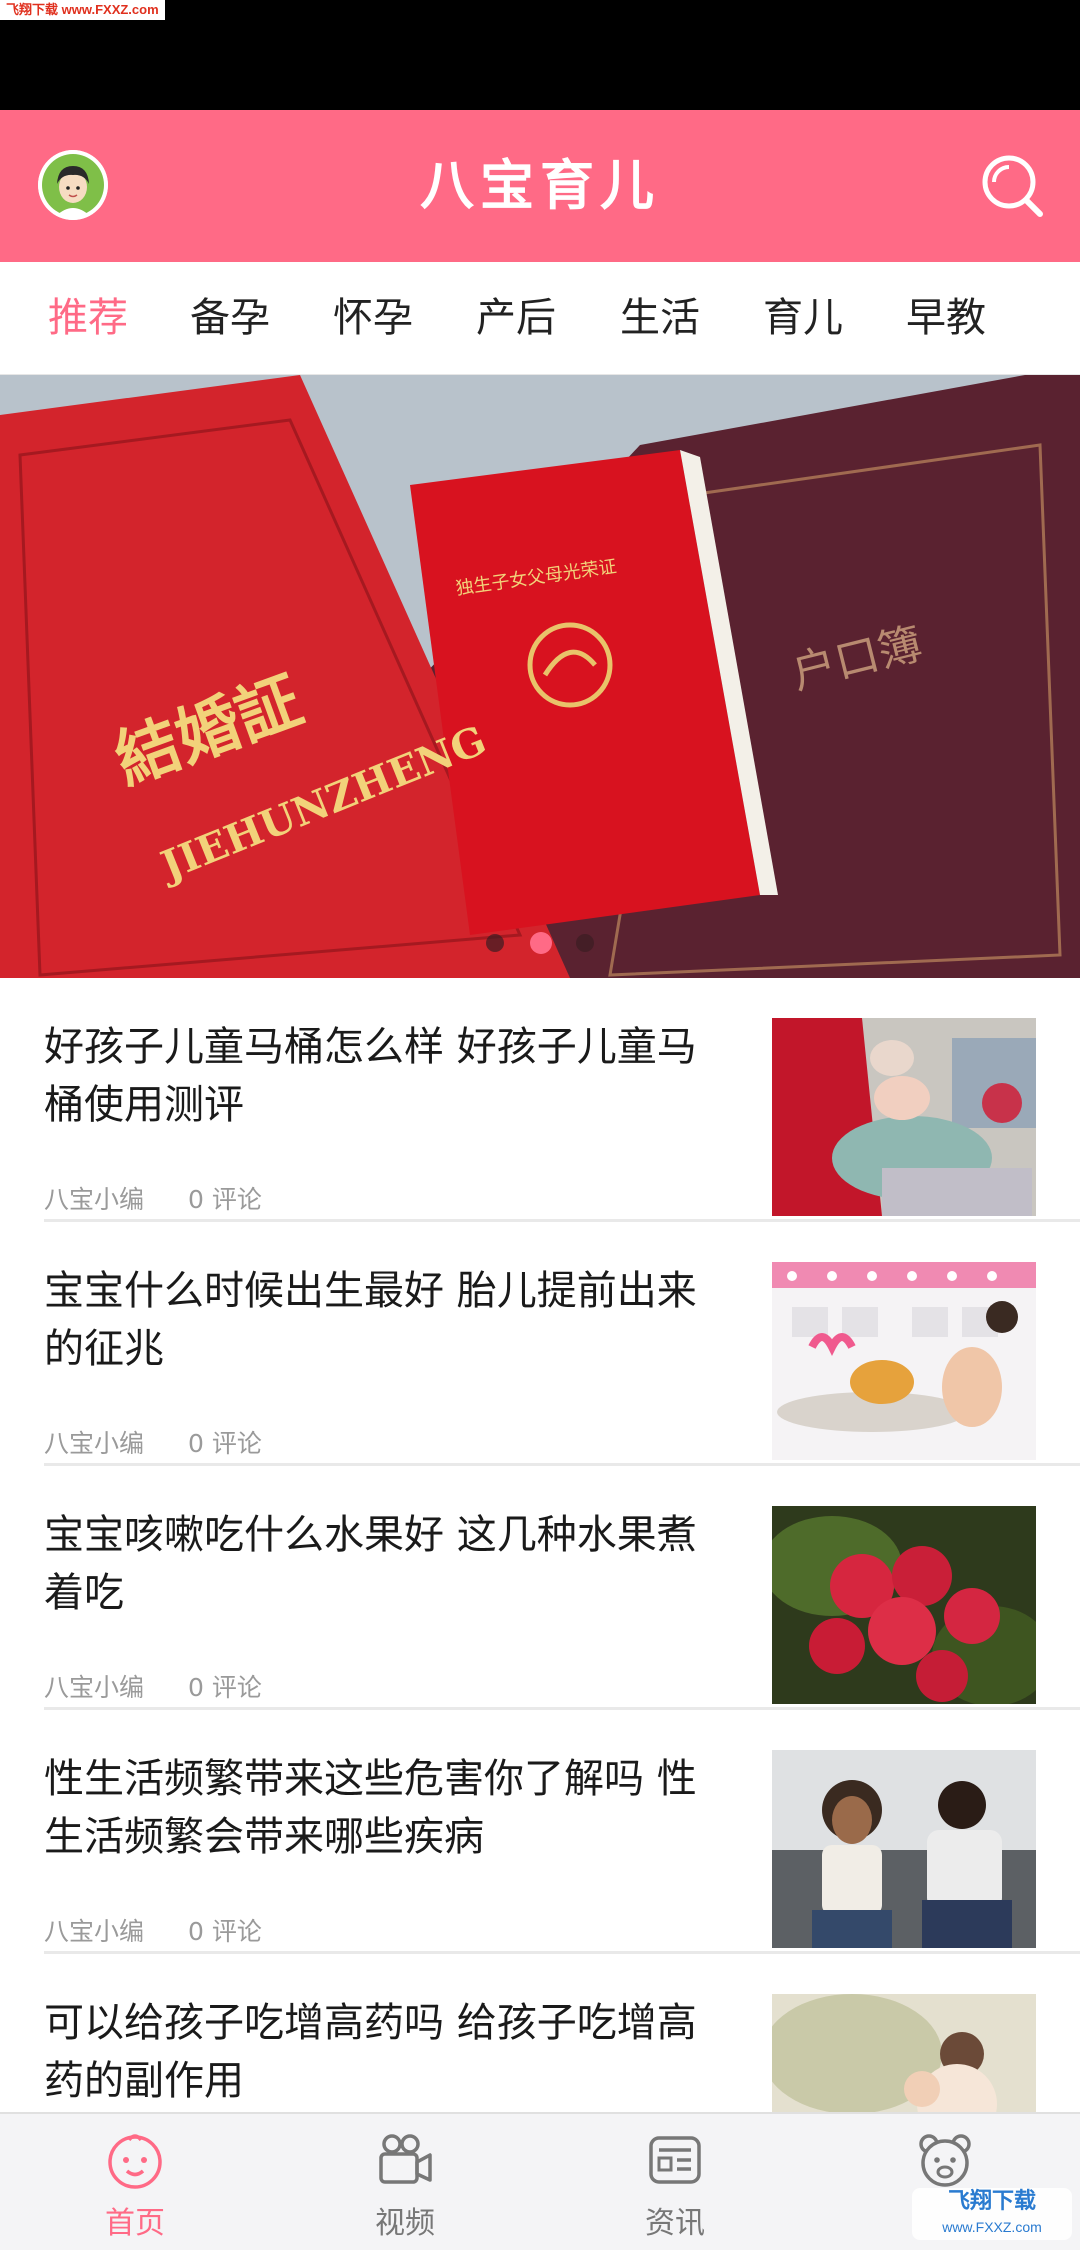  Describe the element at coordinates (135, 2223) in the screenshot. I see `nav-home-label: 首页` at that location.